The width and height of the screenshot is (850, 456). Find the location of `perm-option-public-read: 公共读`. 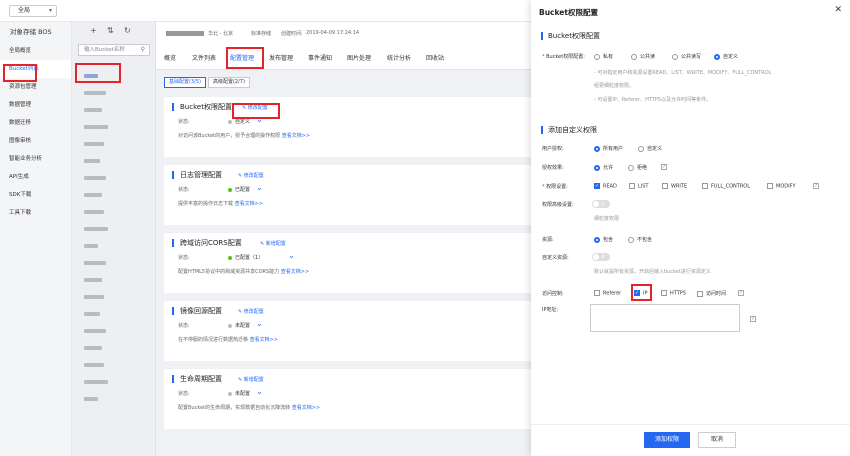

perm-option-public-read: 公共读 is located at coordinates (643, 56).